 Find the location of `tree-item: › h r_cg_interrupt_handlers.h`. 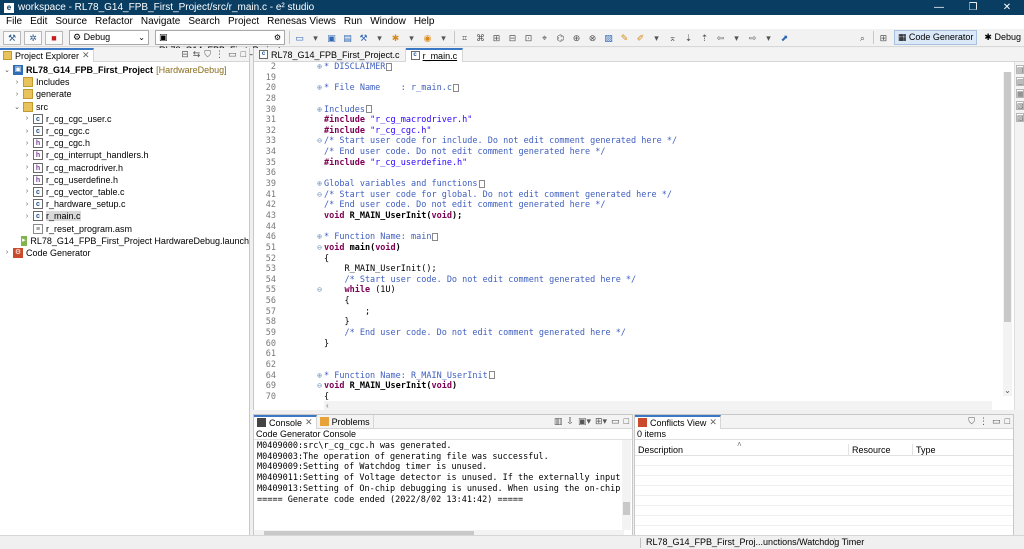

tree-item: › h r_cg_interrupt_handlers.h is located at coordinates (124, 155).